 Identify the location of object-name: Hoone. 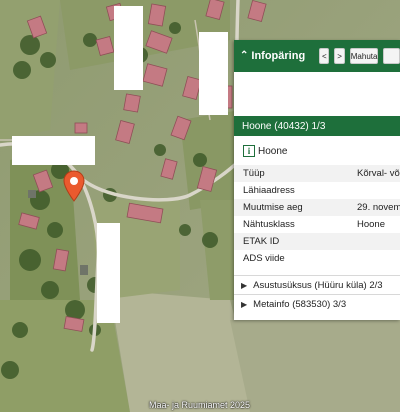
(273, 151).